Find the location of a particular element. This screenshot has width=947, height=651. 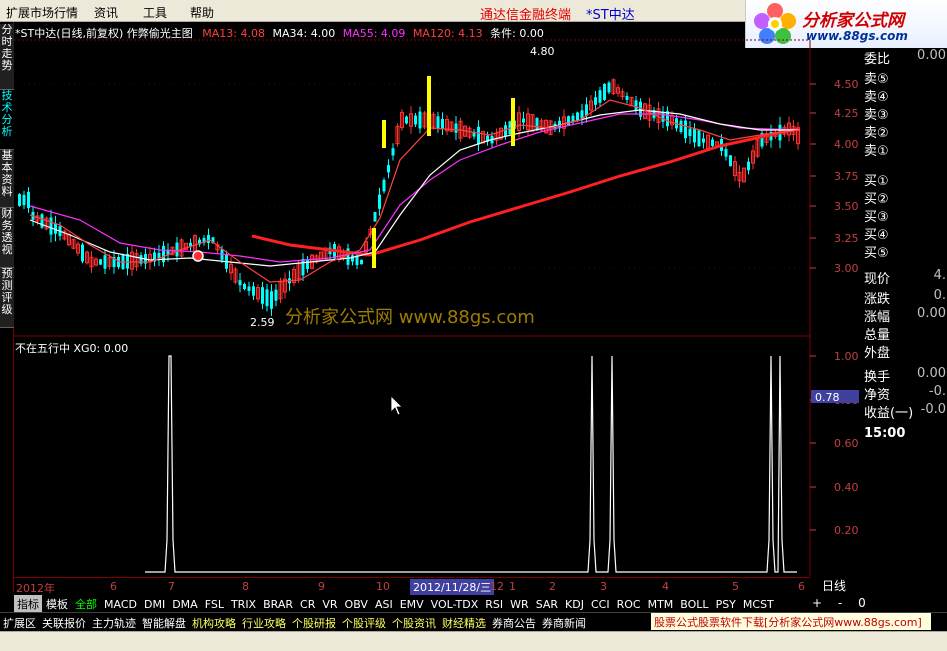

indicator-mcst: MCST is located at coordinates (758, 604).